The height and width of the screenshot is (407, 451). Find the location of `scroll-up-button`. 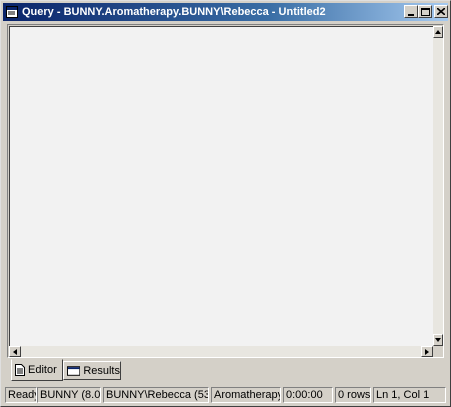

scroll-up-button is located at coordinates (438, 32).